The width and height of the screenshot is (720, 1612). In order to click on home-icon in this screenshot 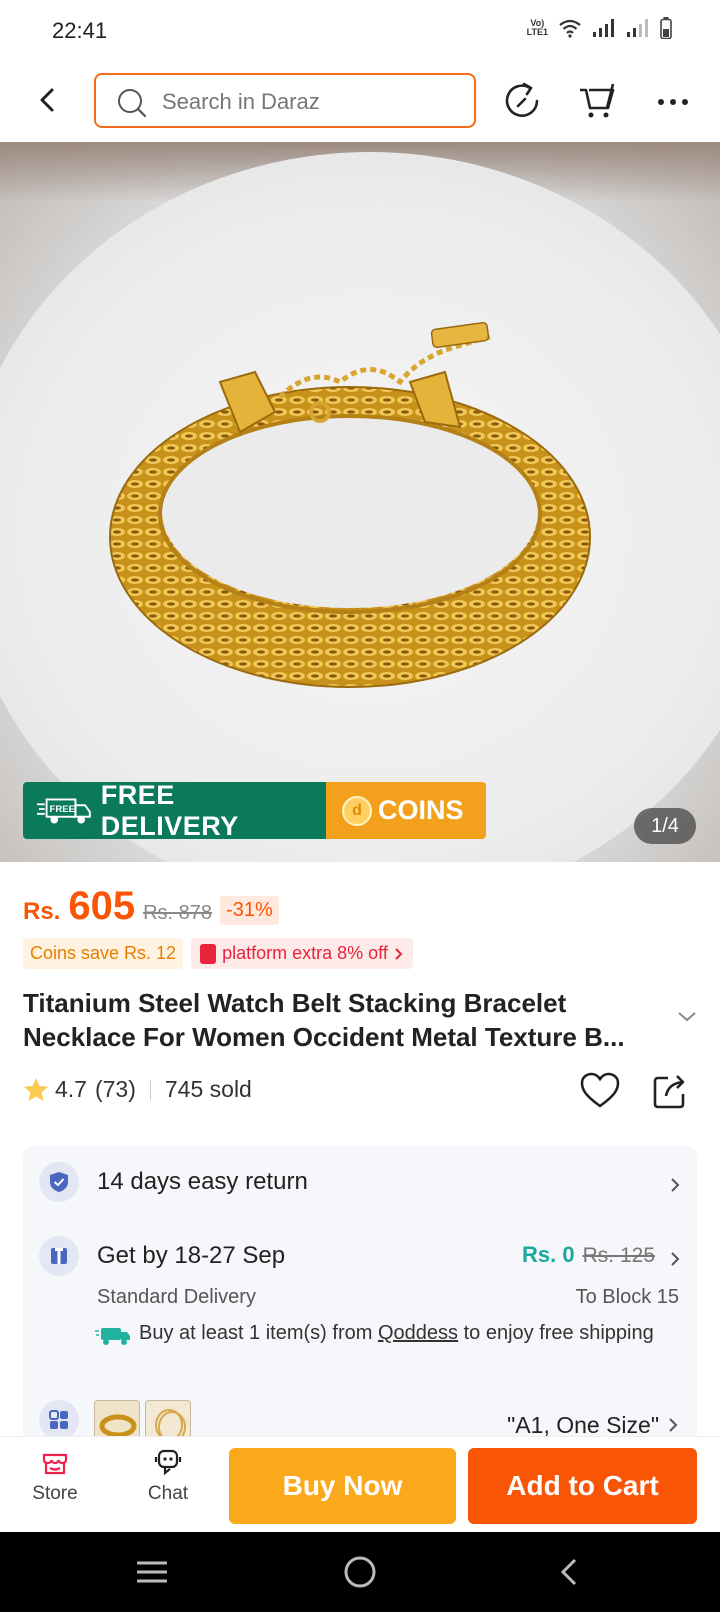, I will do `click(360, 1572)`.